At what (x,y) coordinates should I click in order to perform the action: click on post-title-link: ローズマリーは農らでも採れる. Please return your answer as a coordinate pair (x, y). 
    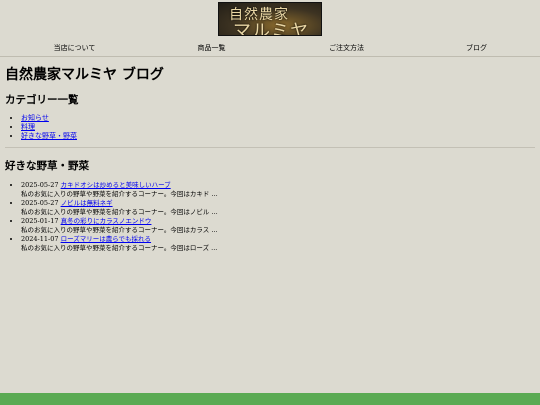
    Looking at the image, I should click on (106, 239).